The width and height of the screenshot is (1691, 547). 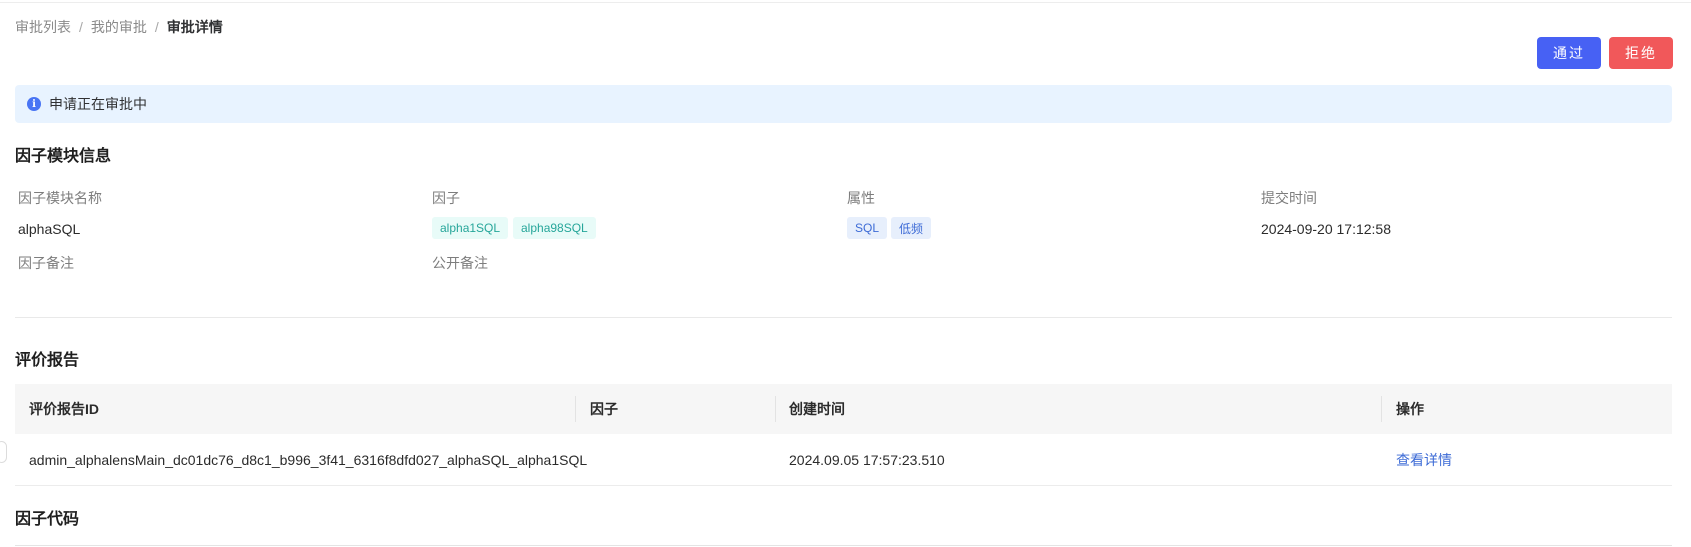 What do you see at coordinates (1569, 53) in the screenshot?
I see `approve-button: 通过` at bounding box center [1569, 53].